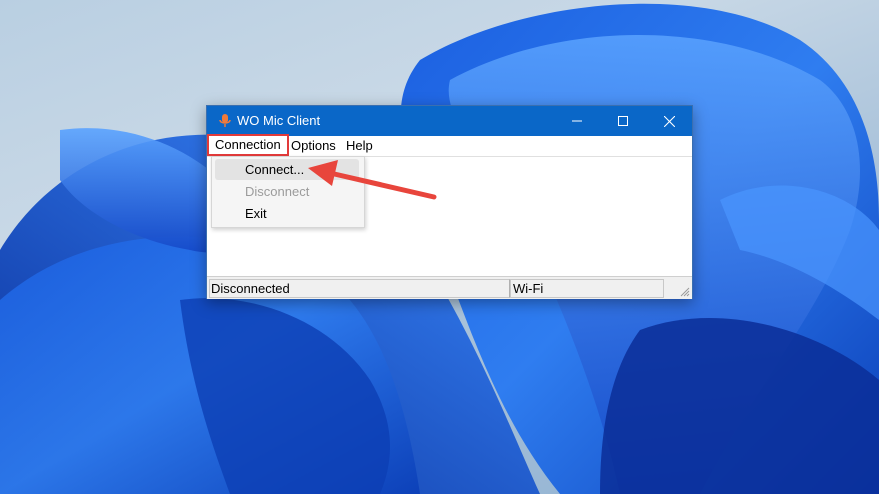 The image size is (879, 494). Describe the element at coordinates (449, 121) in the screenshot. I see `title-bar: WO Mic Client` at that location.